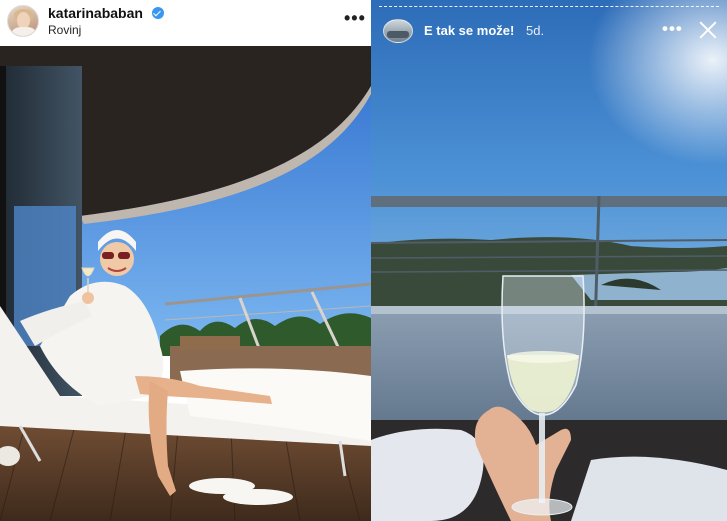 The height and width of the screenshot is (521, 727). I want to click on close-icon, so click(708, 30).